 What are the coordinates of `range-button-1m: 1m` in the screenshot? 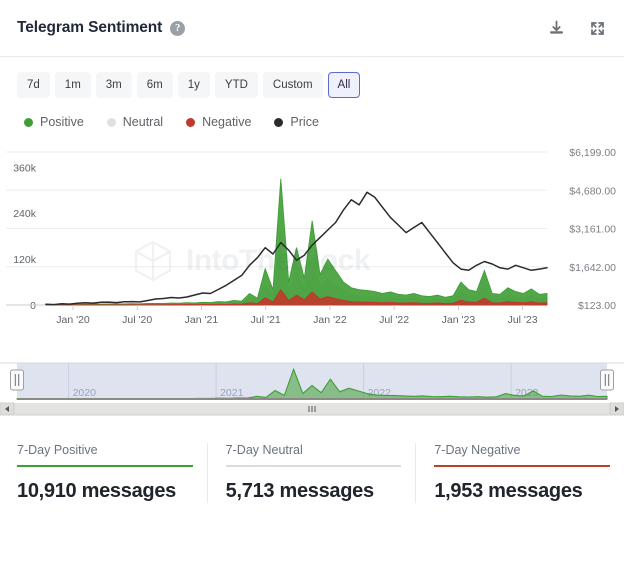 It's located at (72, 85).